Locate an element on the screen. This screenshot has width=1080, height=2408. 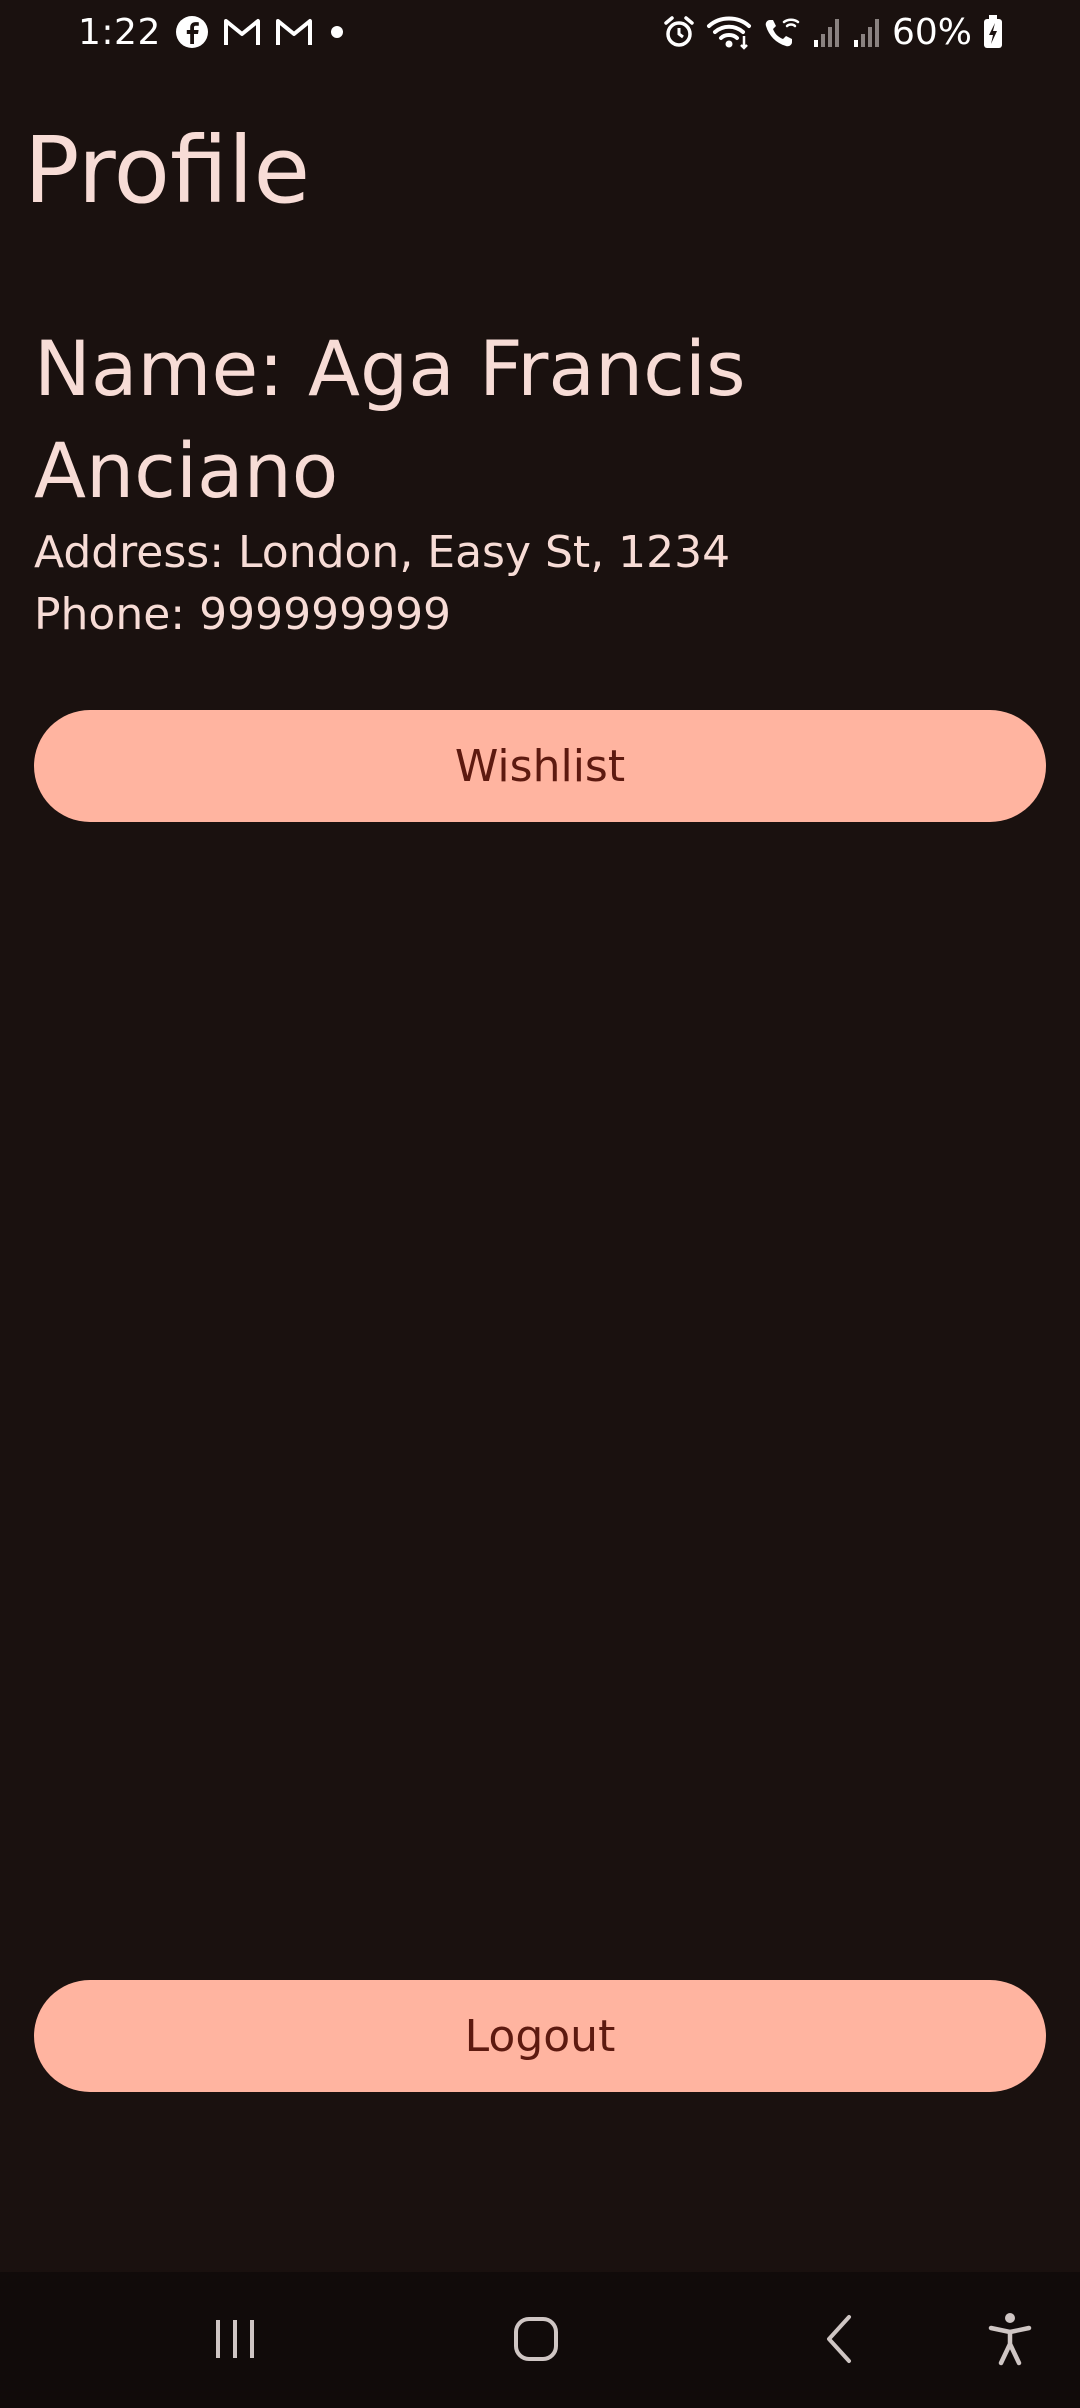
status-bar-right: 60% is located at coordinates (833, 32).